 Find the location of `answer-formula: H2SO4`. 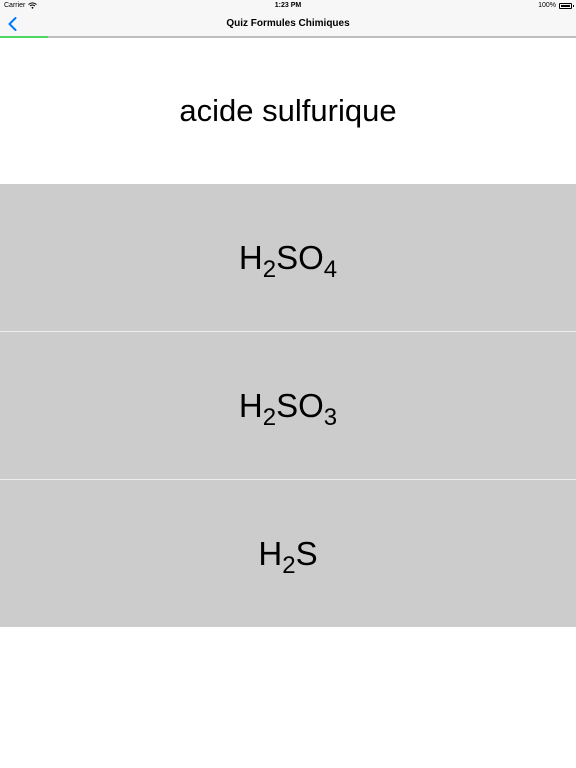

answer-formula: H2SO4 is located at coordinates (287, 260).